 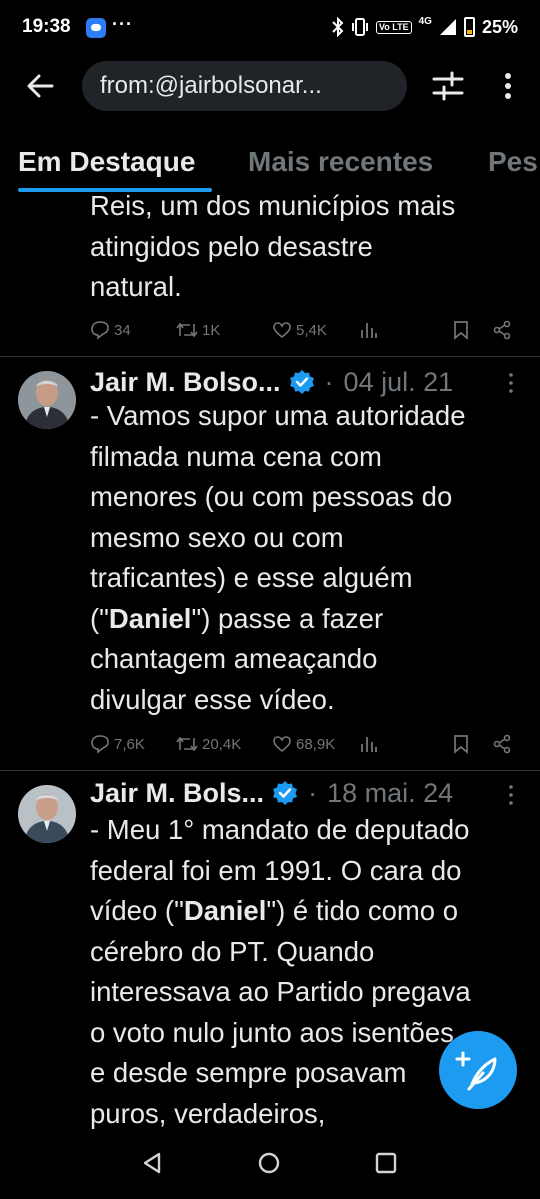 I want to click on tweet-line: traficantes) e esse alguém, so click(x=251, y=577).